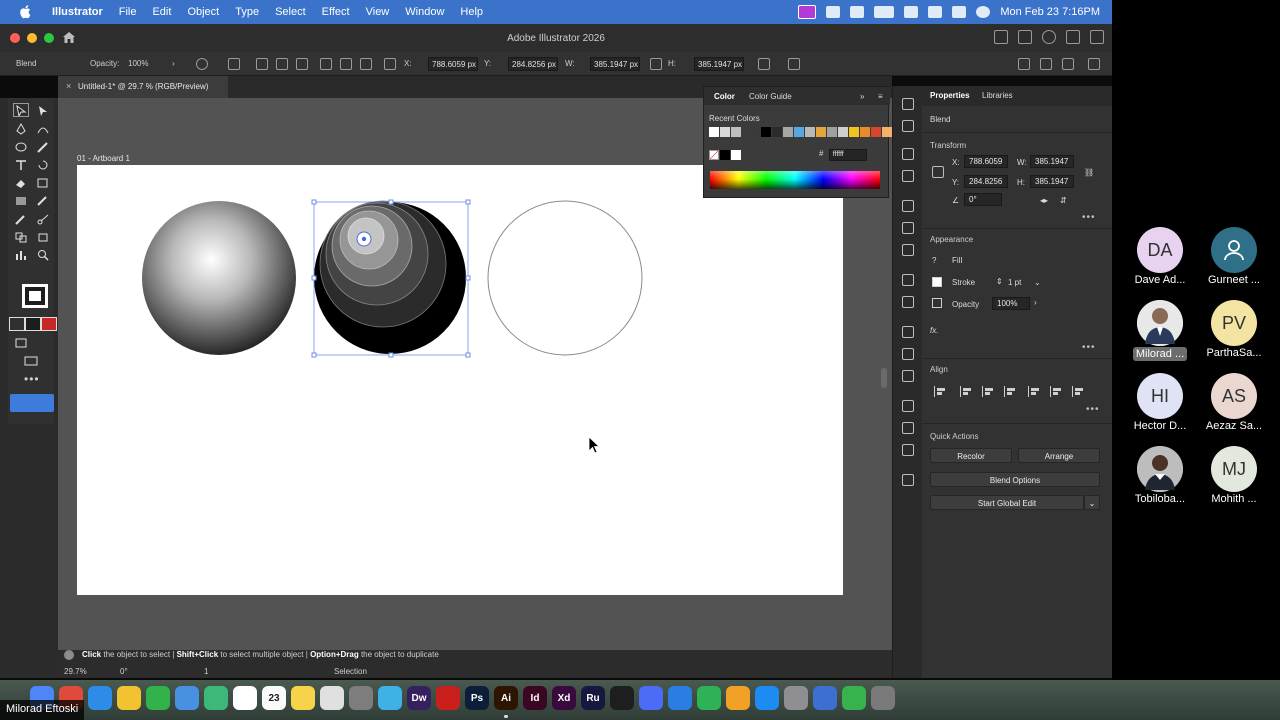  Describe the element at coordinates (419, 698) in the screenshot. I see `dock-app-icon: Dw` at that location.